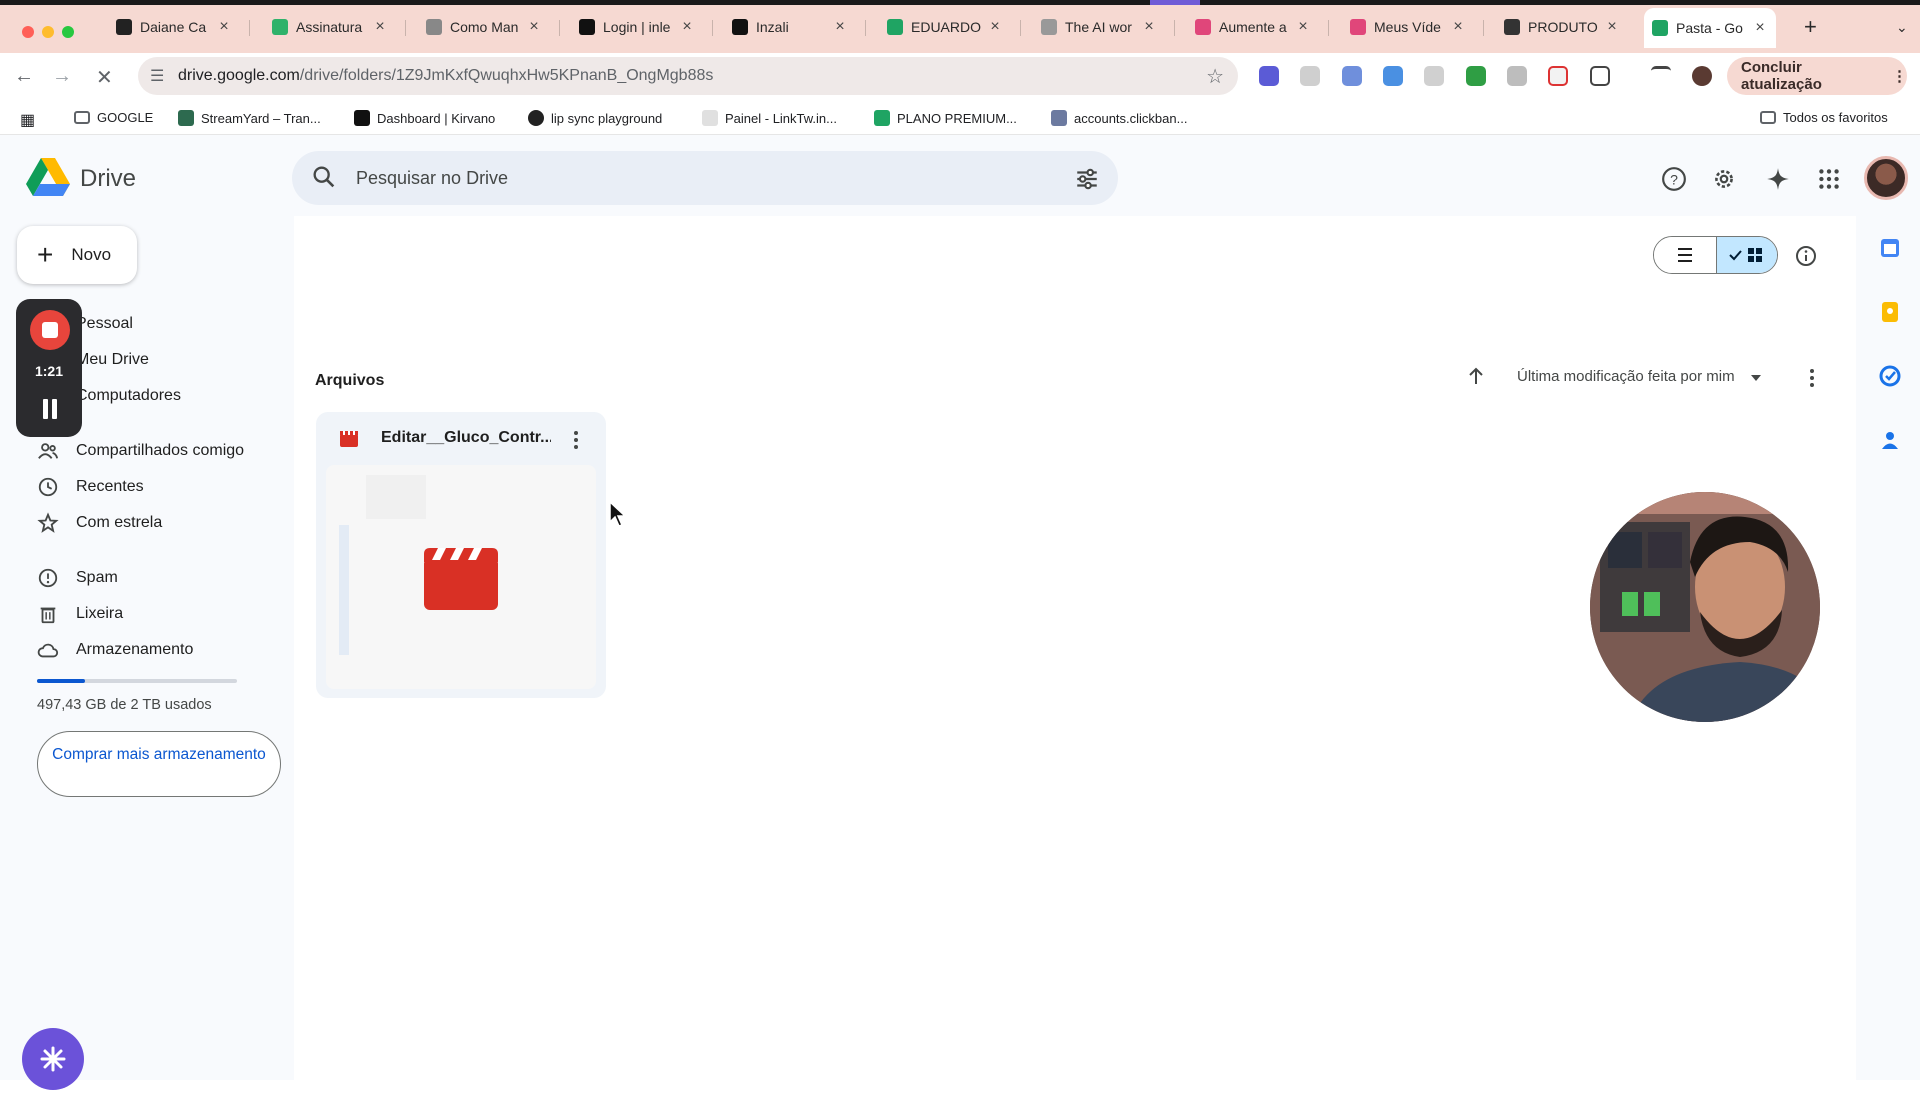 The image size is (1920, 1095). What do you see at coordinates (110, 486) in the screenshot?
I see `sidebar-item-label: Recentes` at bounding box center [110, 486].